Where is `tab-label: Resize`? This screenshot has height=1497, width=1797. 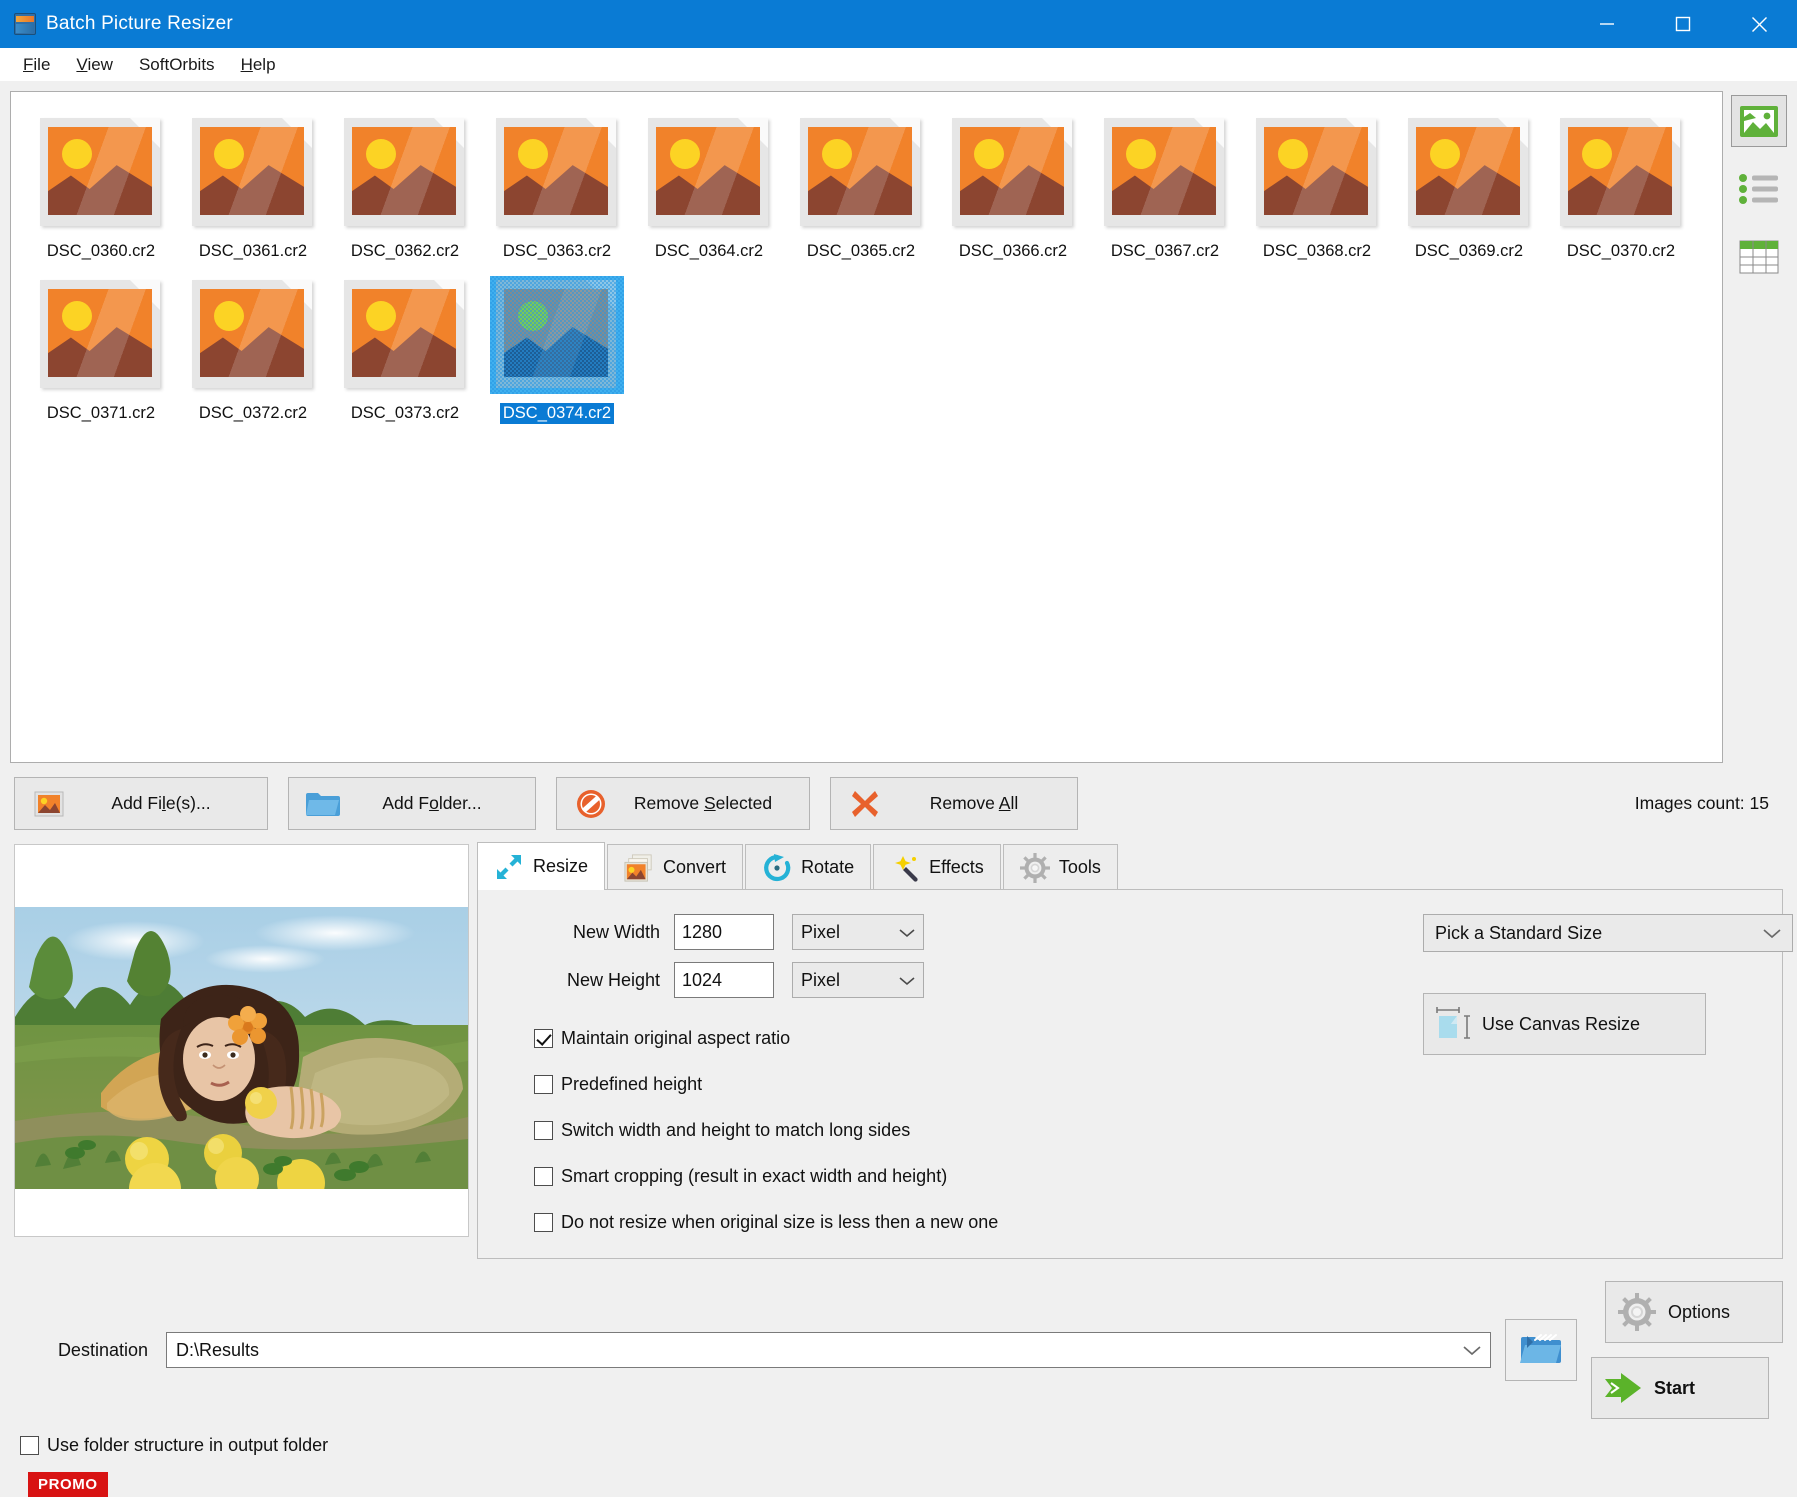
tab-label: Resize is located at coordinates (561, 866).